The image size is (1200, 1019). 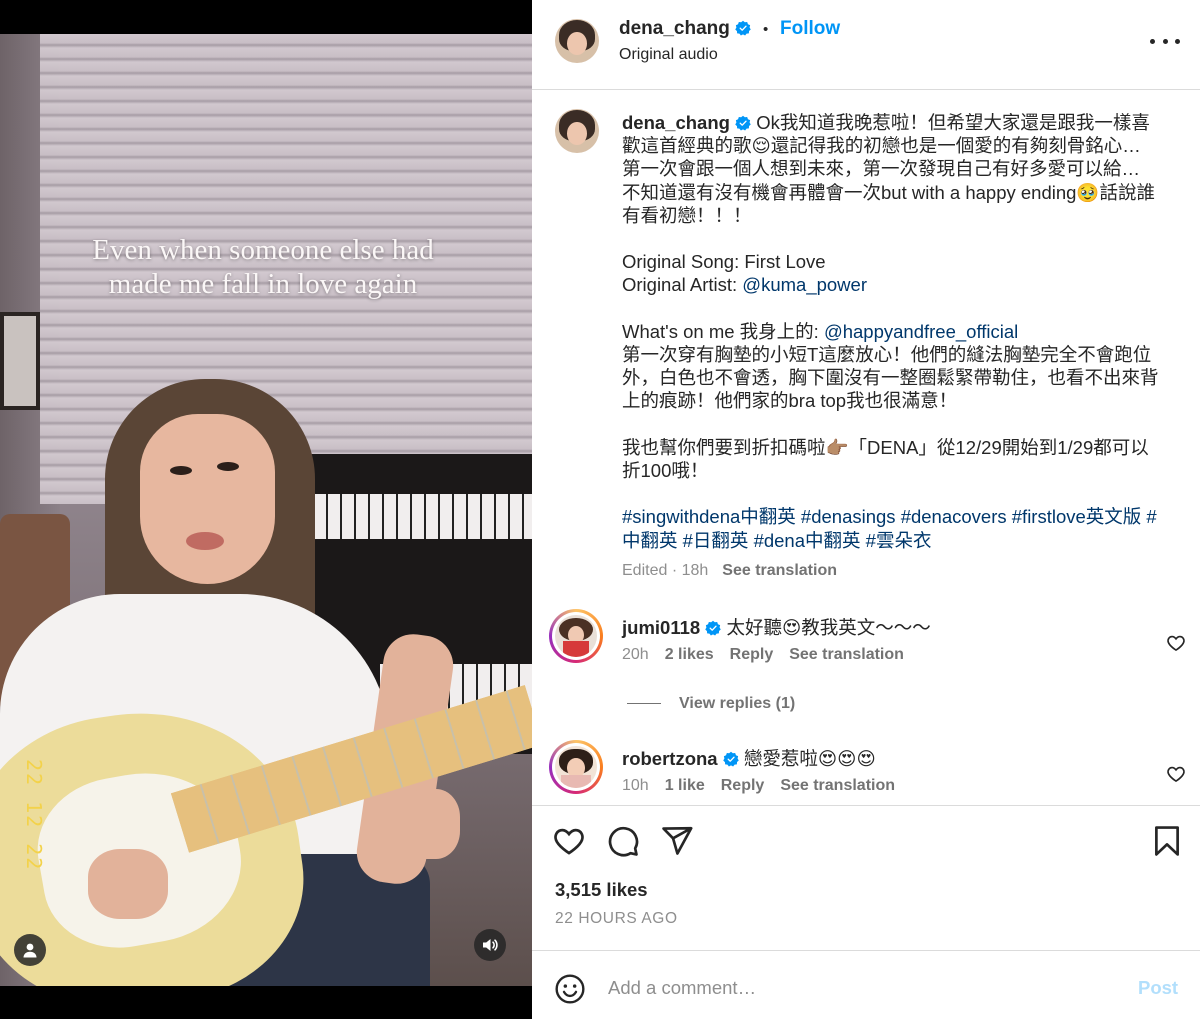 What do you see at coordinates (1167, 841) in the screenshot?
I see `save-bookmark-icon` at bounding box center [1167, 841].